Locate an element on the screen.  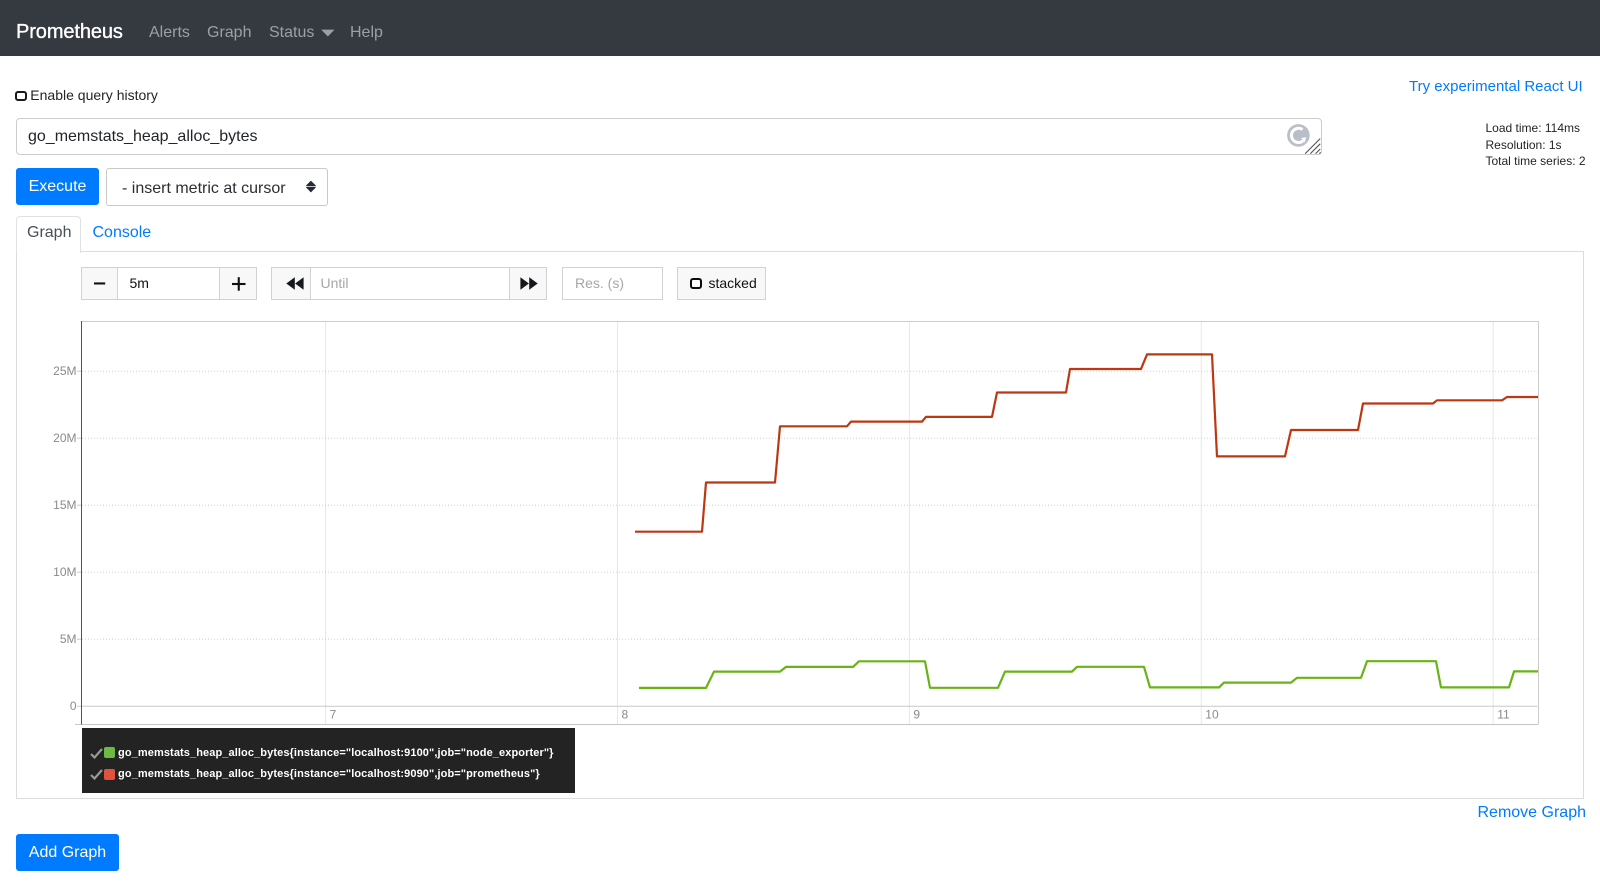
svg-text: 20M is located at coordinates (64, 438).